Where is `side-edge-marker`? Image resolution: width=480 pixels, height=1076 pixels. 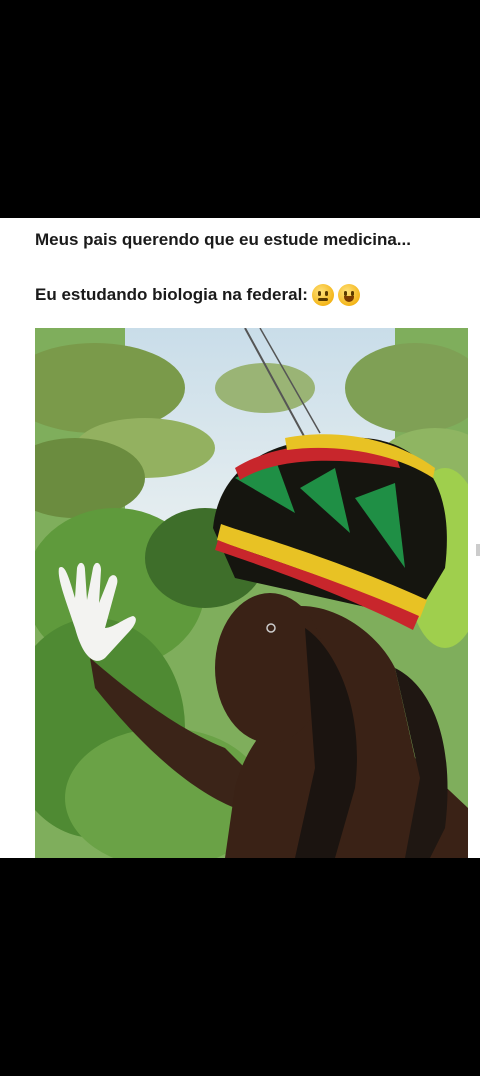 side-edge-marker is located at coordinates (478, 550).